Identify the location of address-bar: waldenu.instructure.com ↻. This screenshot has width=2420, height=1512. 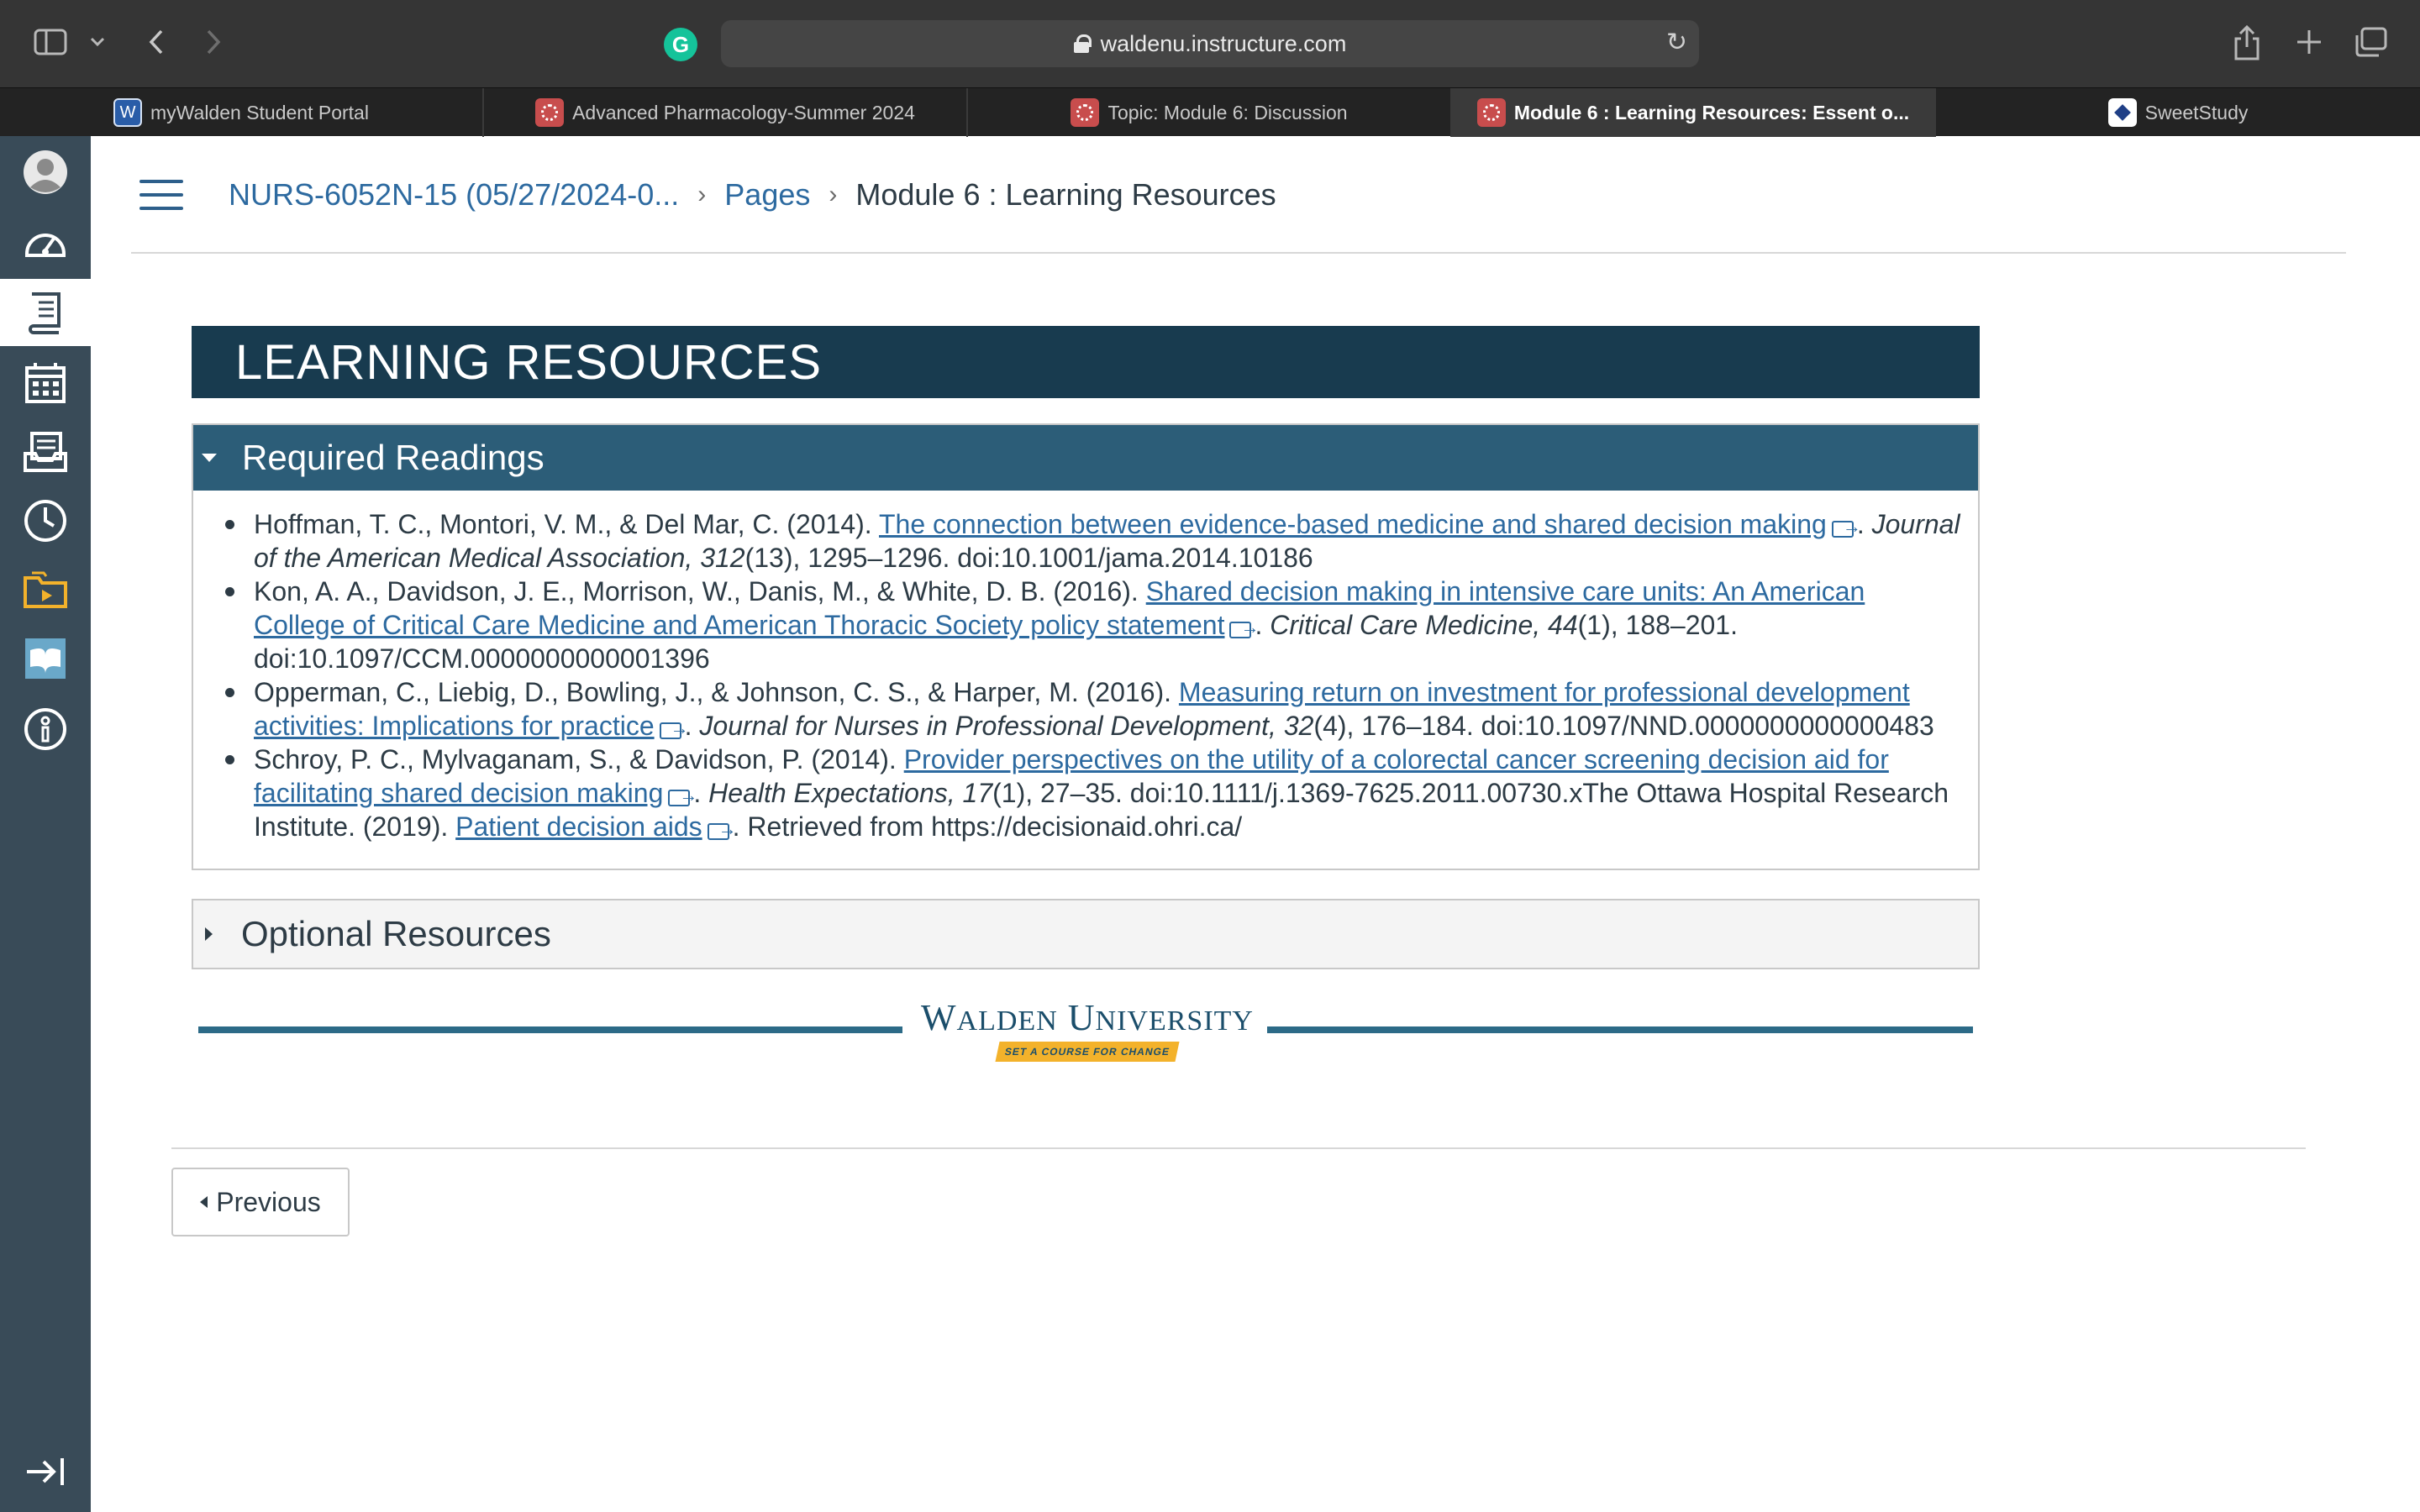
(1210, 43).